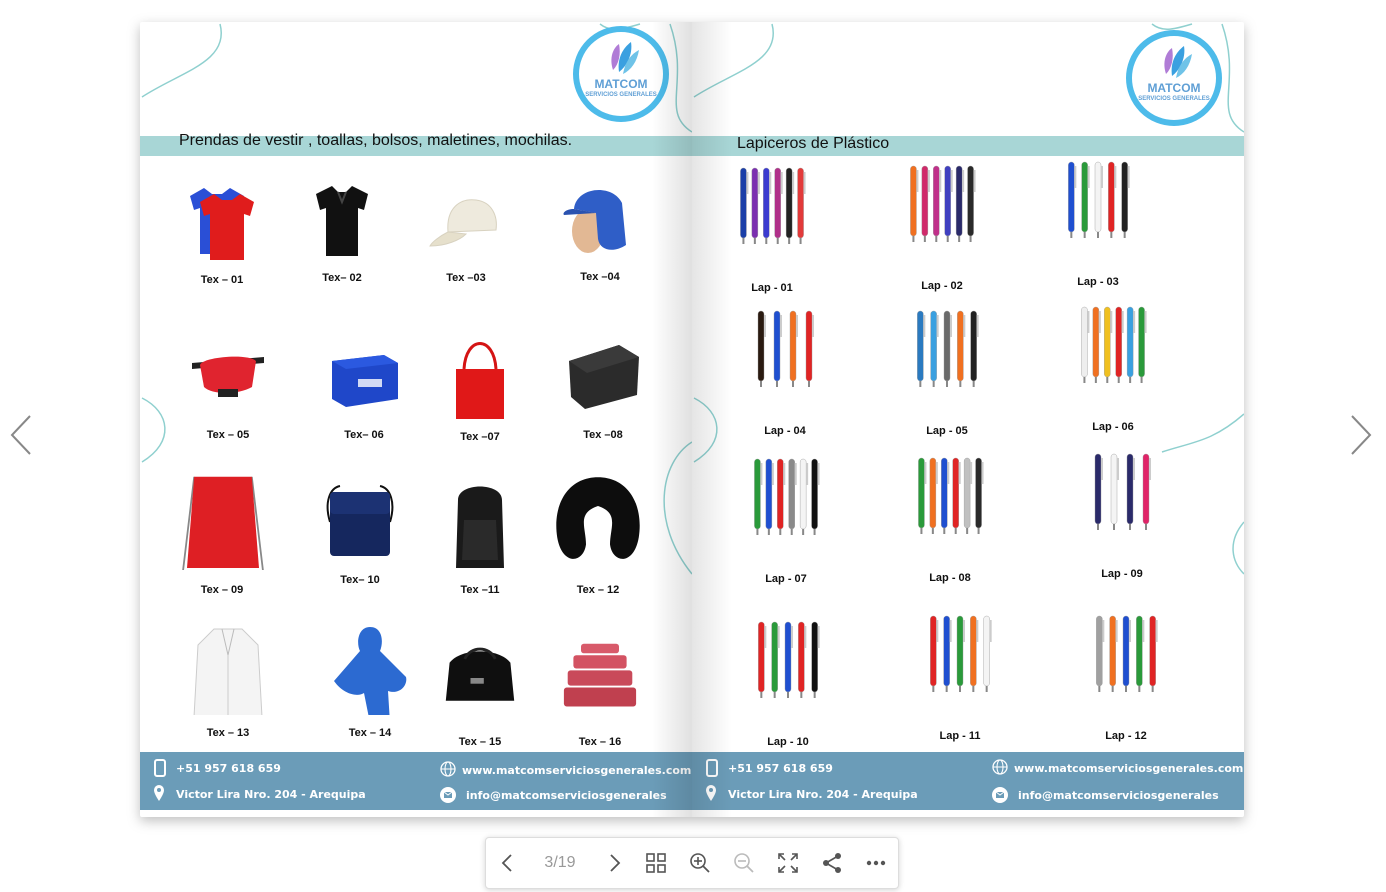 This screenshot has height=892, width=1386. What do you see at coordinates (604, 377) in the screenshot?
I see `briefcase-icon` at bounding box center [604, 377].